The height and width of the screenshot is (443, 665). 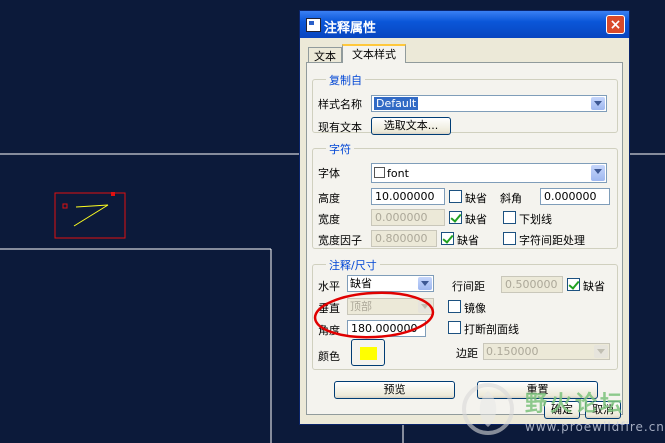 I want to click on watermark-title: 野火论坛, so click(x=575, y=404).